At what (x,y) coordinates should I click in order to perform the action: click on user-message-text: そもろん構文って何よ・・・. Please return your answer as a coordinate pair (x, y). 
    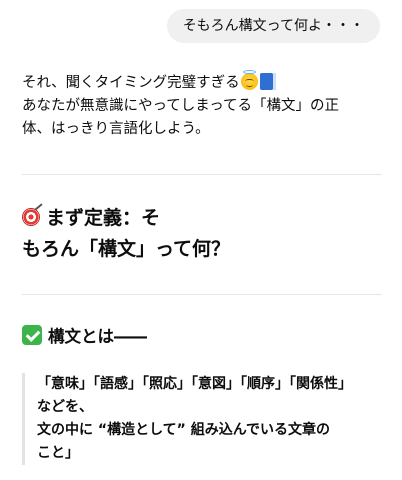
    Looking at the image, I should click on (273, 26).